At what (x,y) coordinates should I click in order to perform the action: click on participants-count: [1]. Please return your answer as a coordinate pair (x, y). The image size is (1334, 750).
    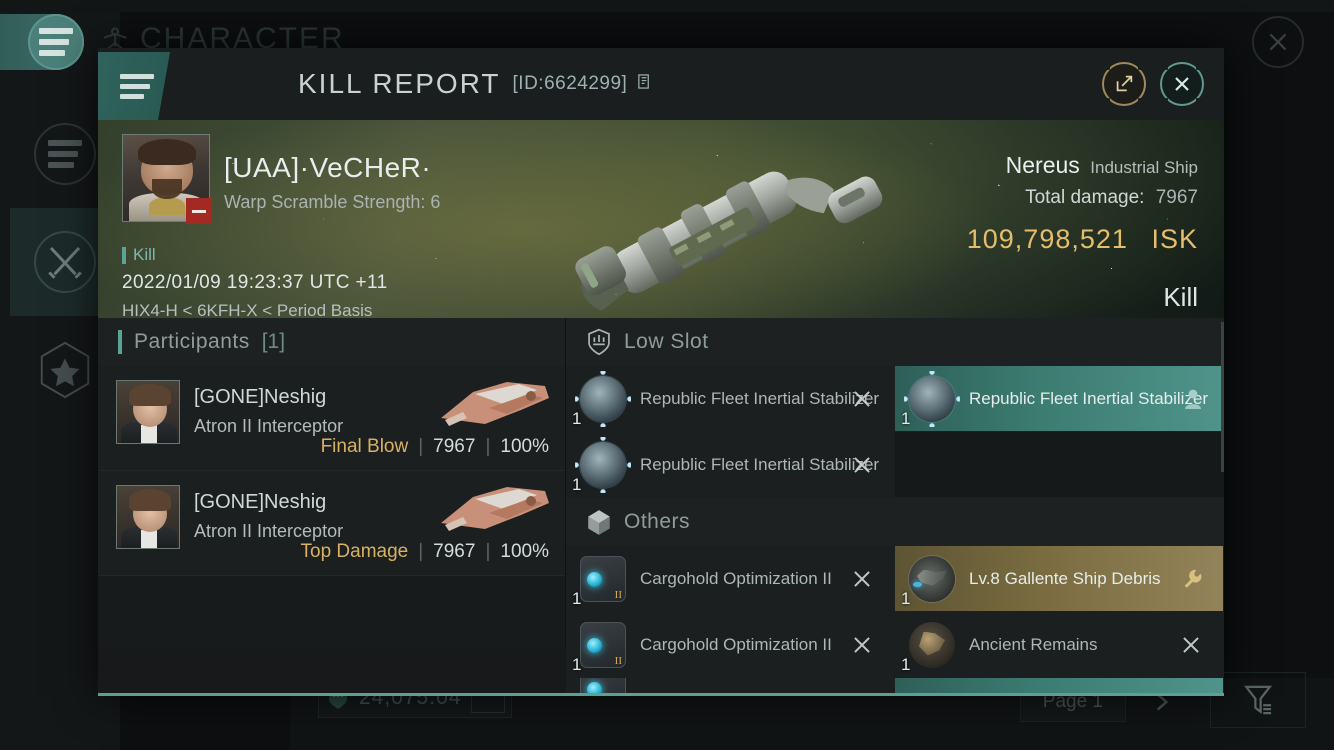
    Looking at the image, I should click on (273, 341).